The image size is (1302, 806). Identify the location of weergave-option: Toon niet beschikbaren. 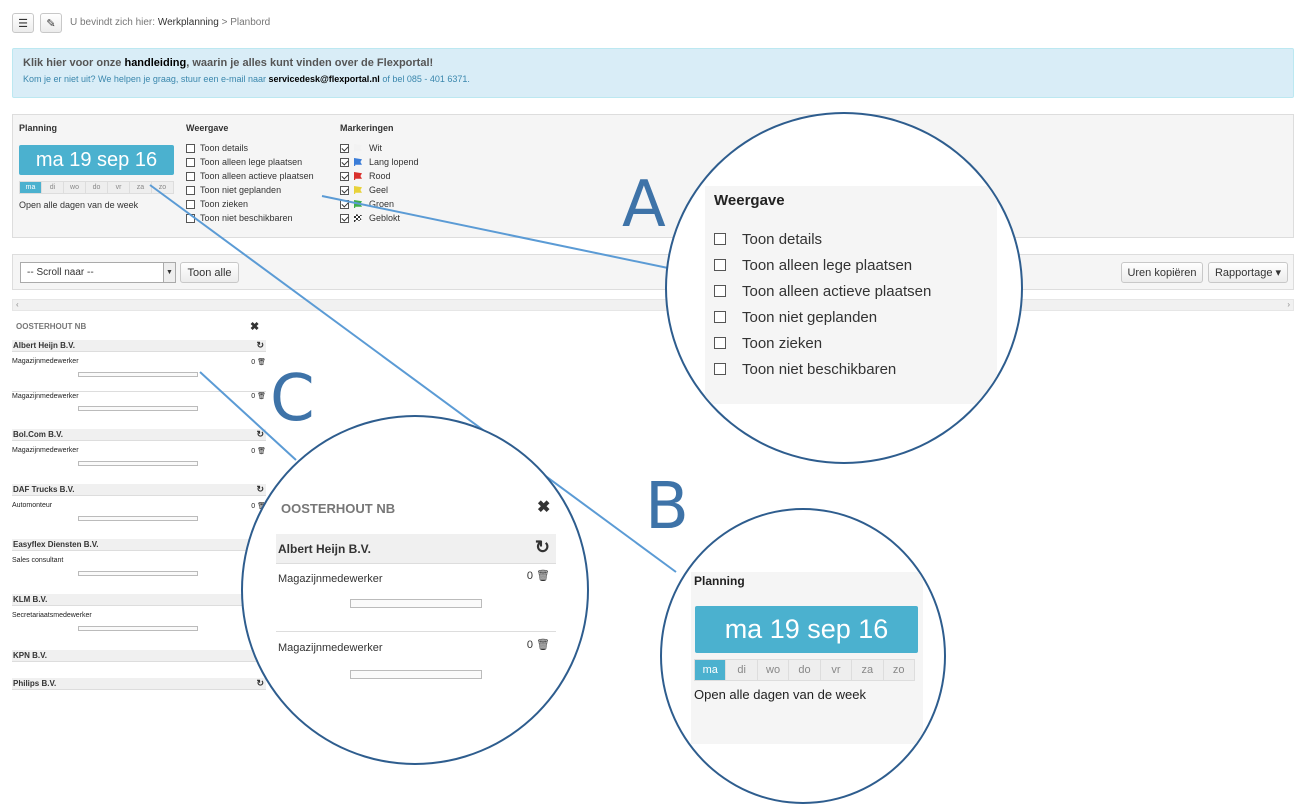
(822, 369).